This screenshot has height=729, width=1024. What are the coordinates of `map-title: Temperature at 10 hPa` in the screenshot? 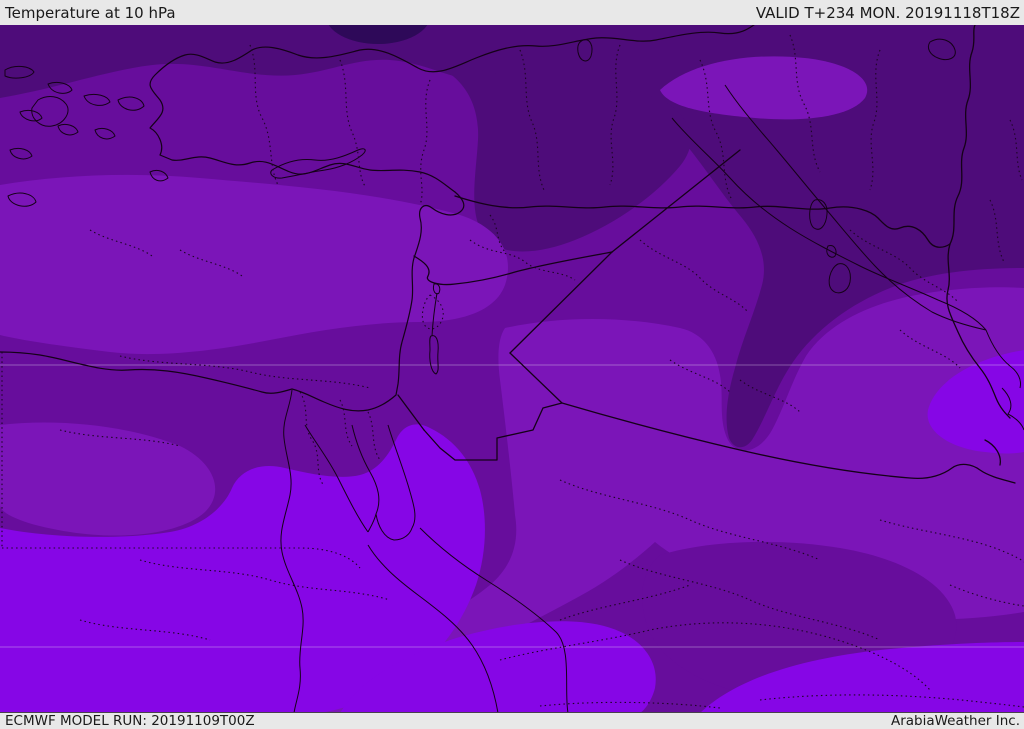 It's located at (90, 12).